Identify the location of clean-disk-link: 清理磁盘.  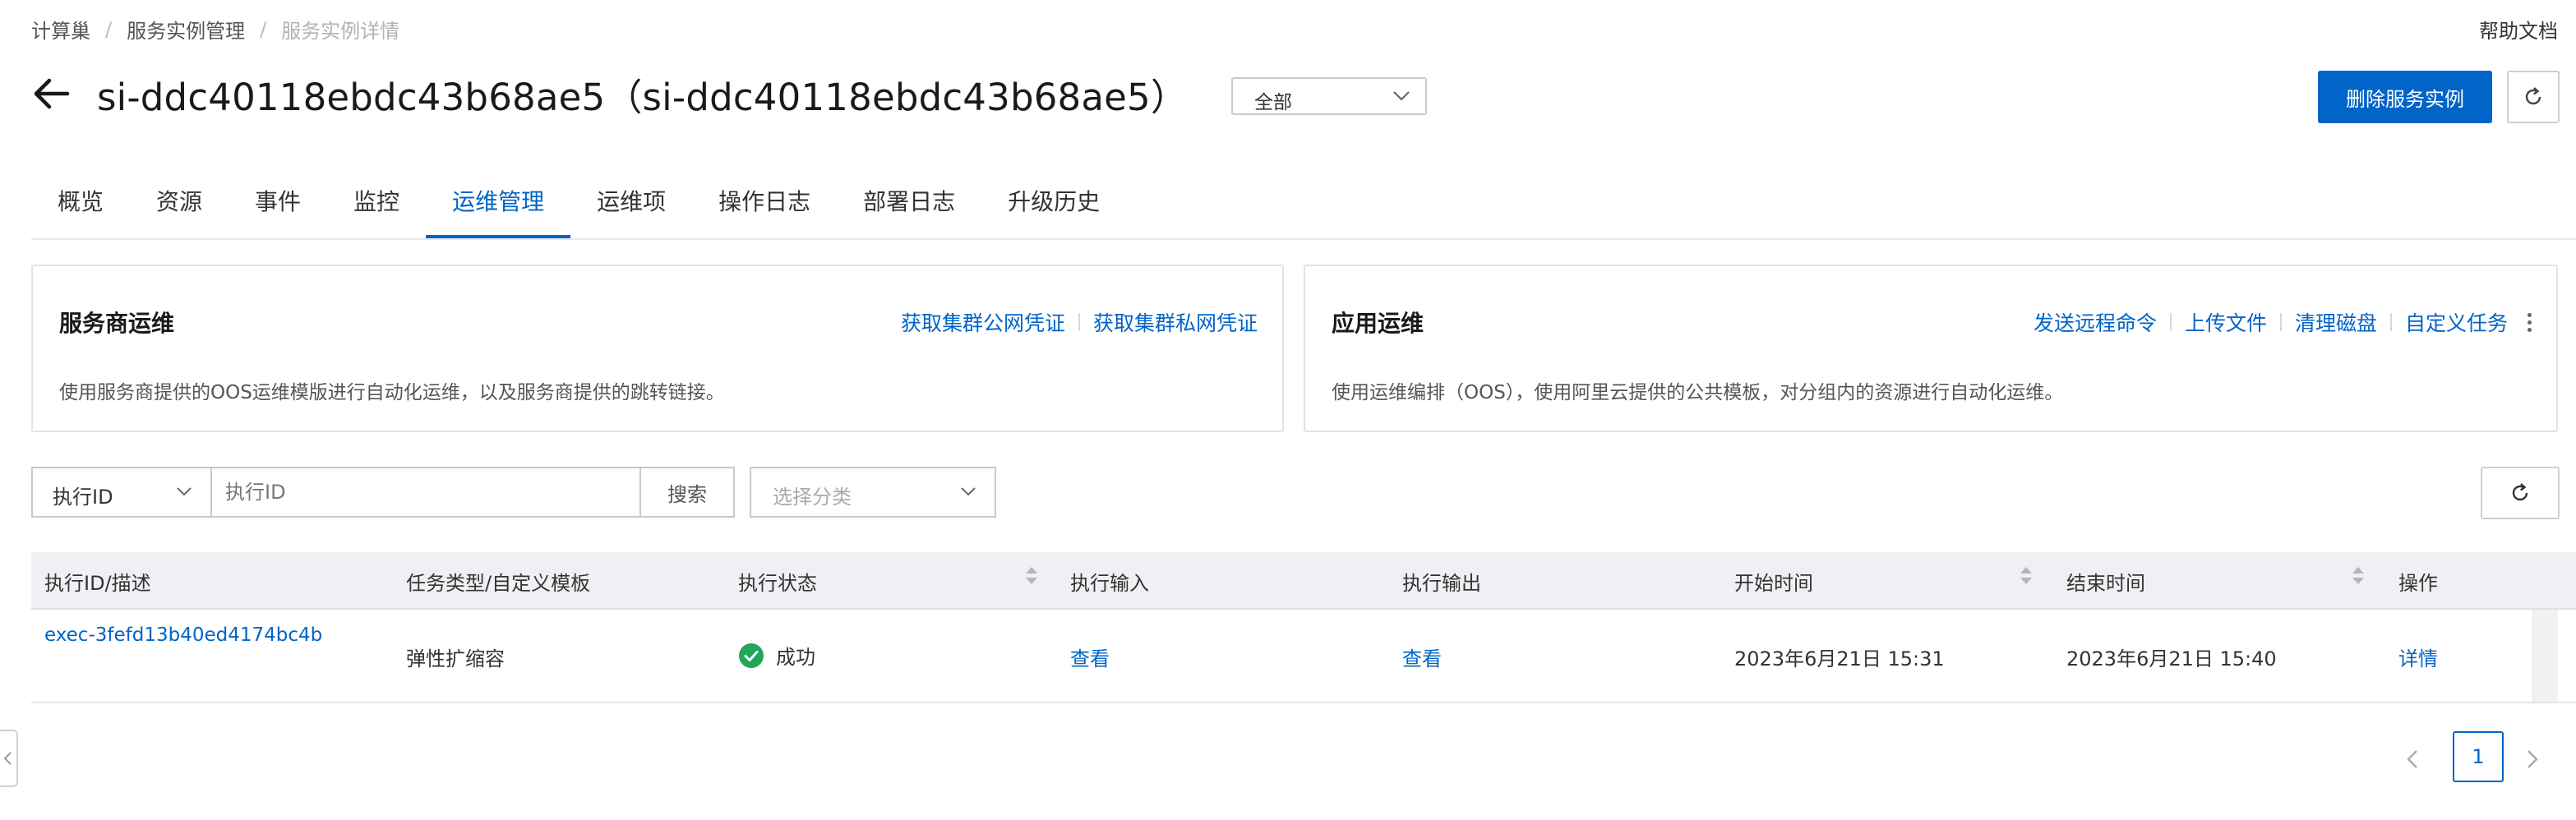
(2336, 322).